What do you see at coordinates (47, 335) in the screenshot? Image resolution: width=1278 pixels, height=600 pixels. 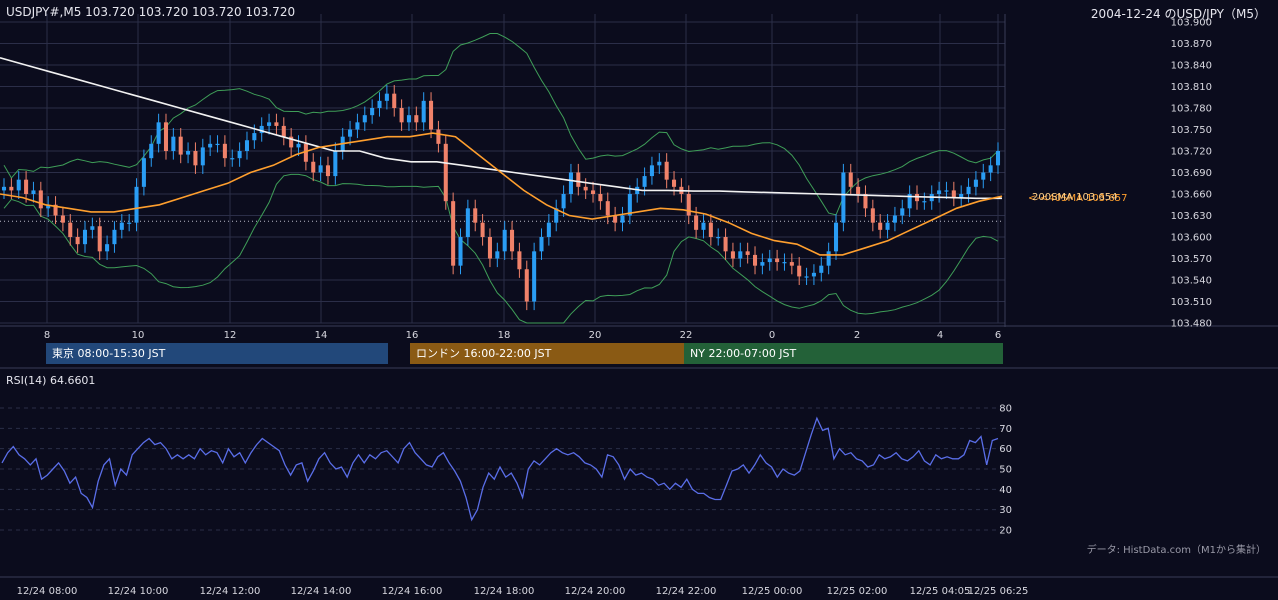 I see `time-tick-label: 8` at bounding box center [47, 335].